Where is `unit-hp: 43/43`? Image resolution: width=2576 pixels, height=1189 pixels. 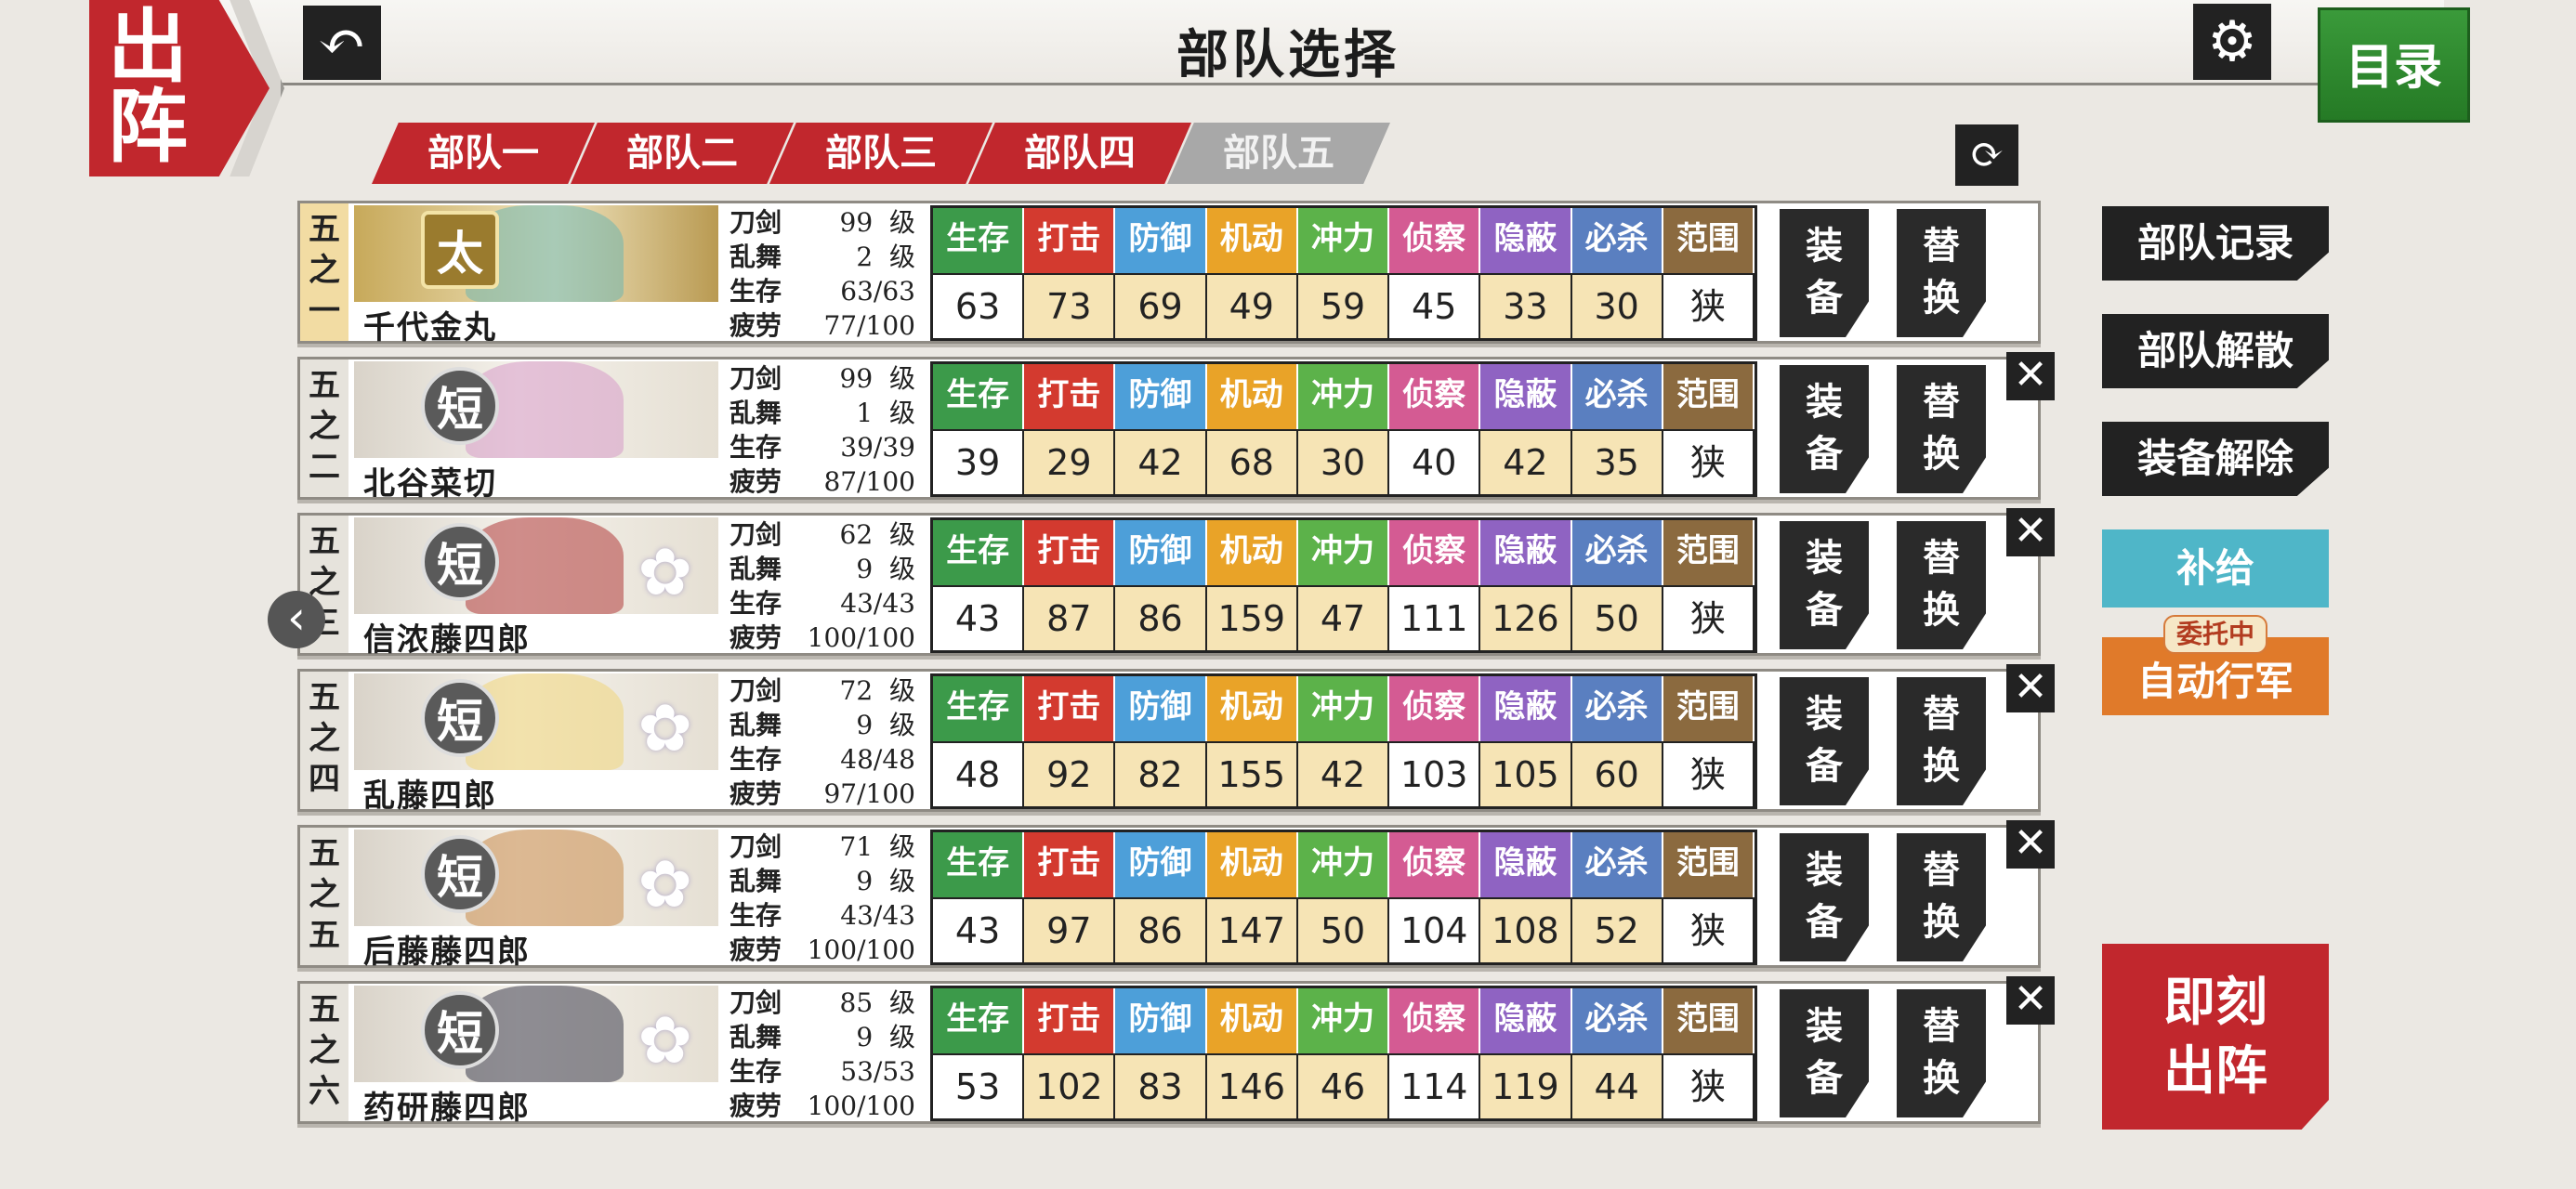
unit-hp: 43/43 is located at coordinates (877, 916).